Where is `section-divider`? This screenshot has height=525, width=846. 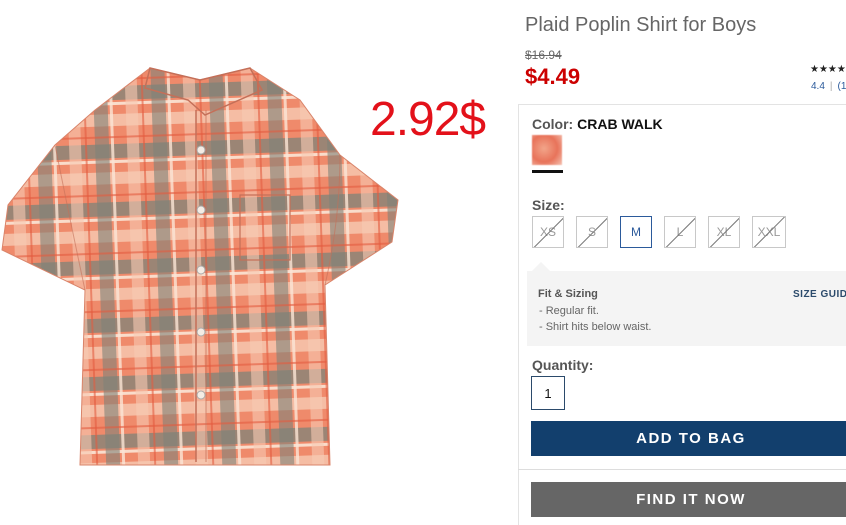 section-divider is located at coordinates (682, 469).